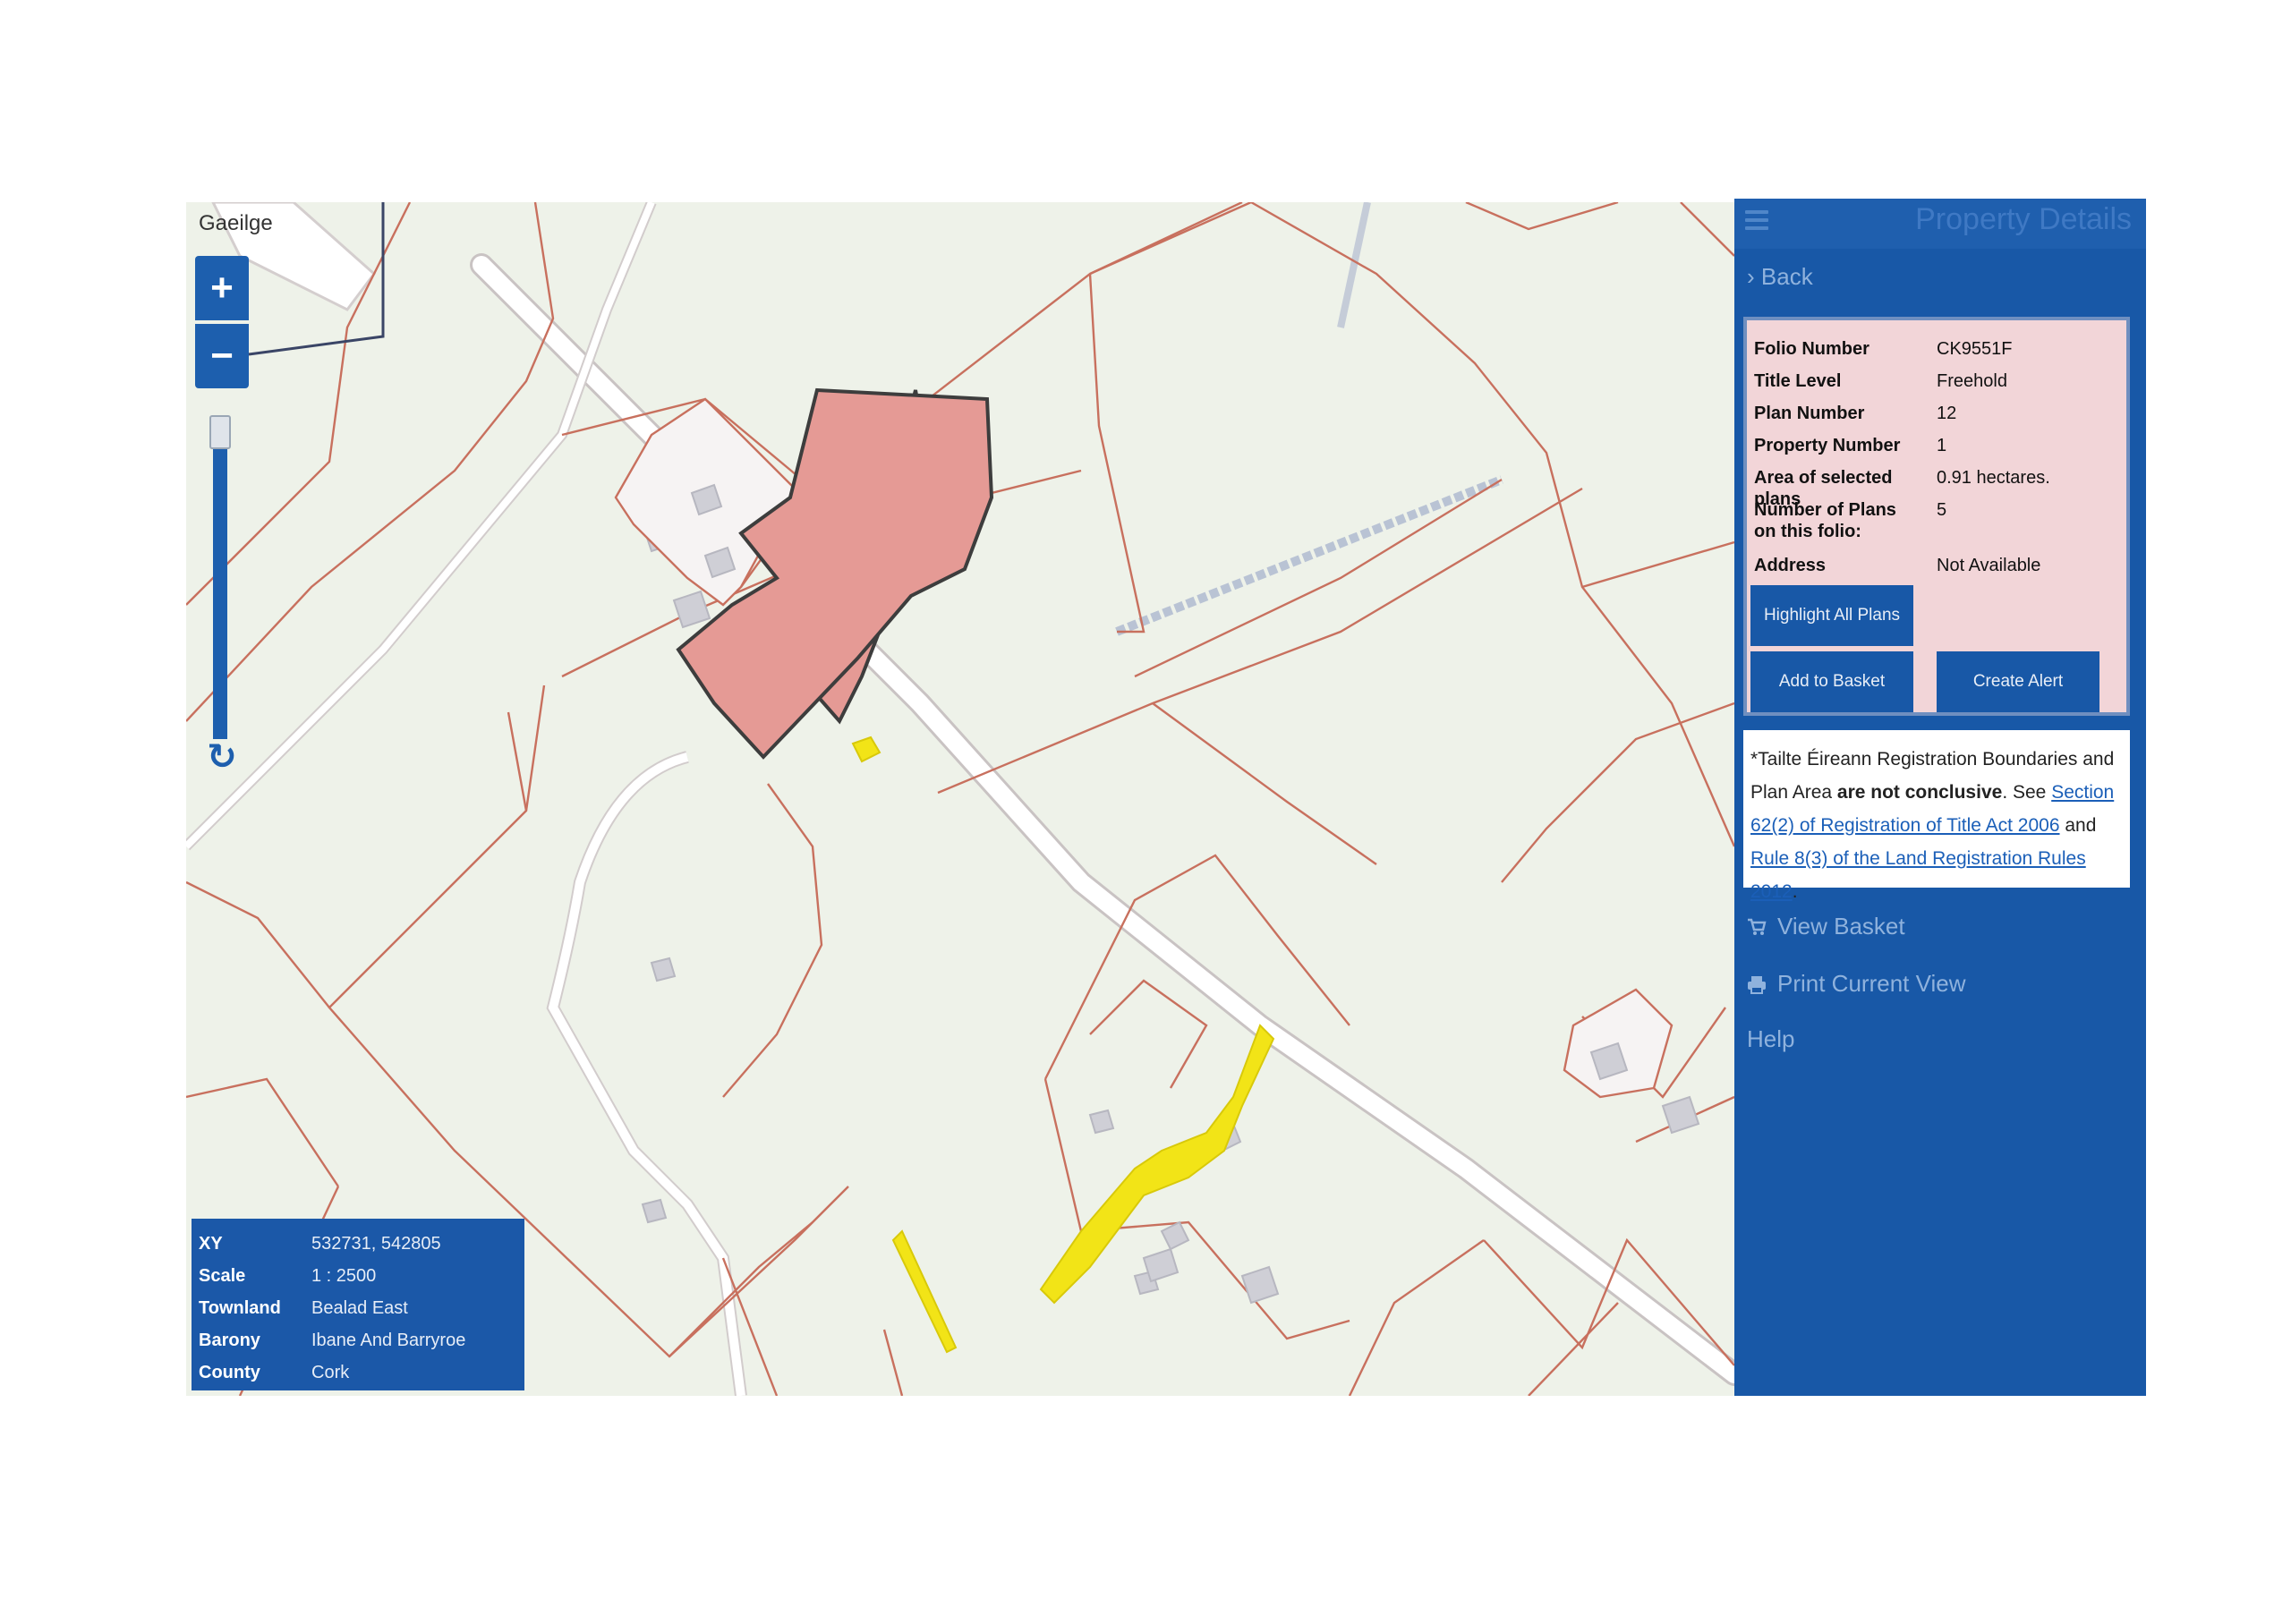 This screenshot has width=2291, height=1624. I want to click on zoom-out-button: −, so click(222, 356).